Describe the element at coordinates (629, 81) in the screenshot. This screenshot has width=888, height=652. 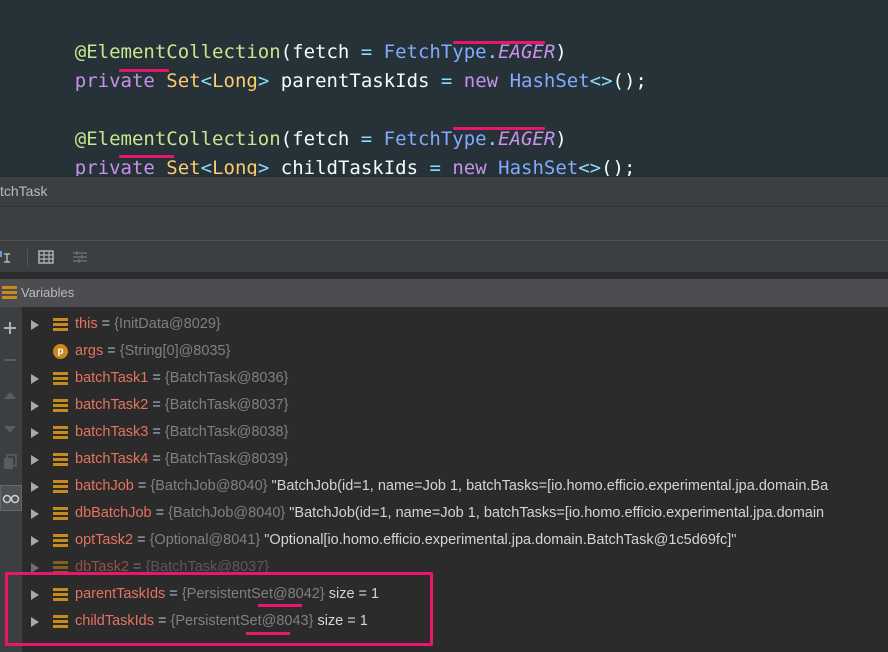
I see `statement-end: ();` at that location.